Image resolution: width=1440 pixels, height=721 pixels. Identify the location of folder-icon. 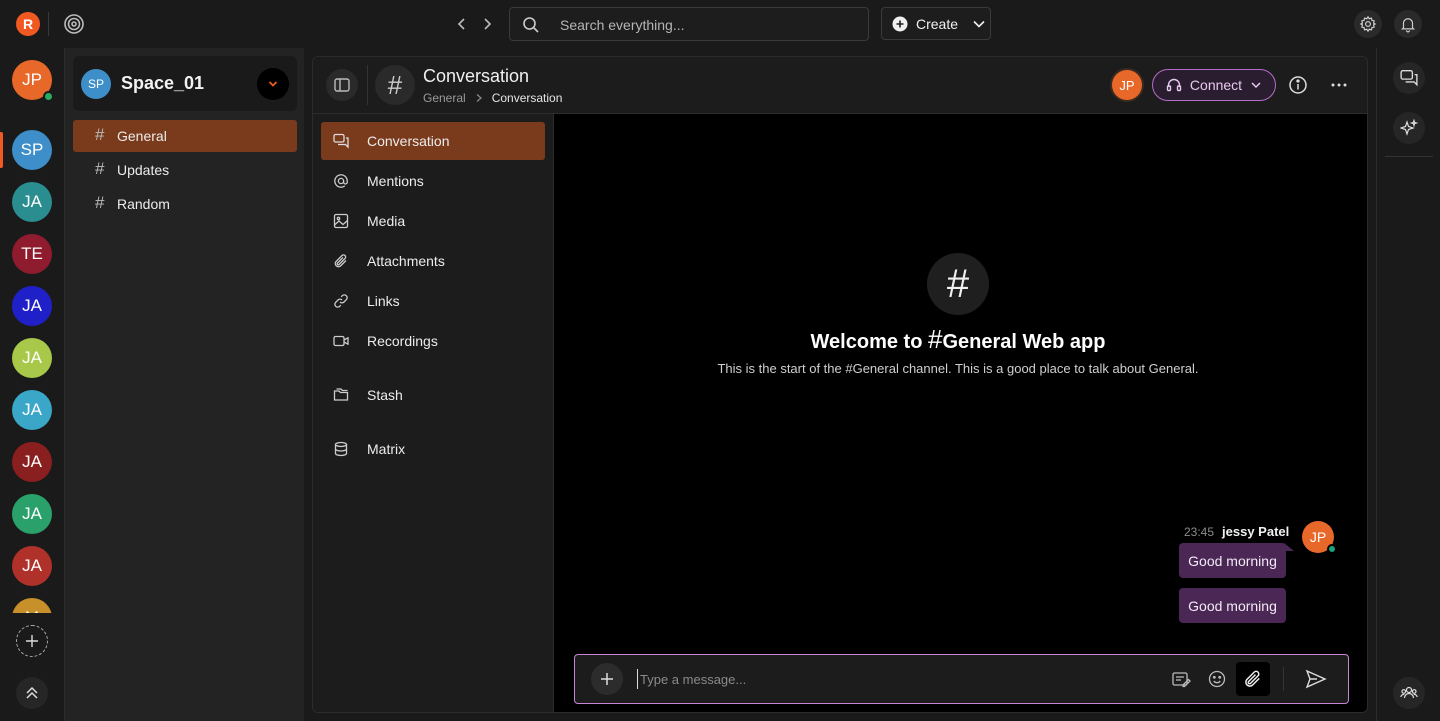
(341, 395).